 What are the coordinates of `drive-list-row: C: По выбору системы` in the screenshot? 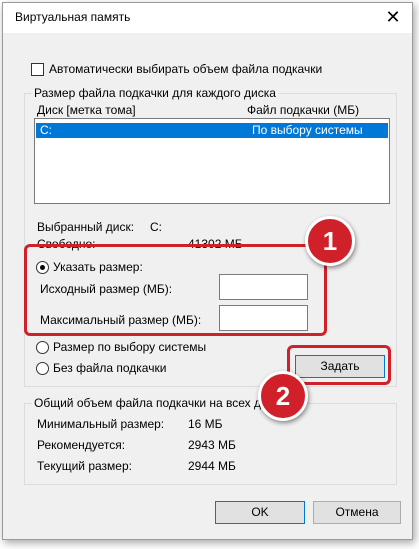 It's located at (212, 130).